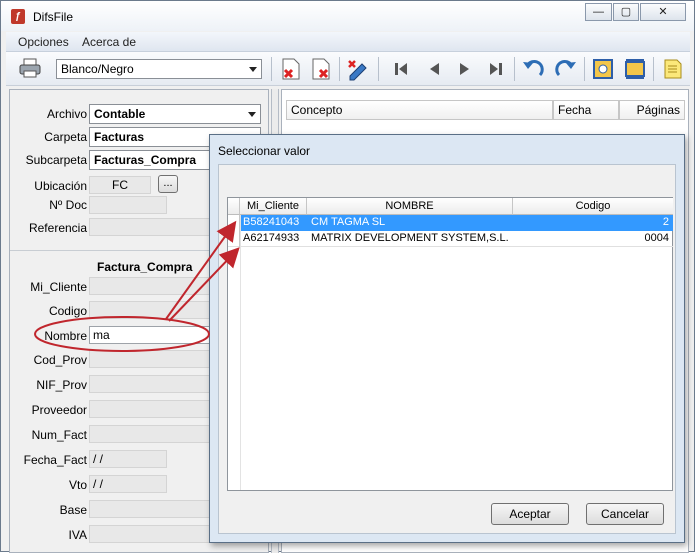 The height and width of the screenshot is (553, 695). Describe the element at coordinates (465, 69) in the screenshot. I see `next-page-icon` at that location.